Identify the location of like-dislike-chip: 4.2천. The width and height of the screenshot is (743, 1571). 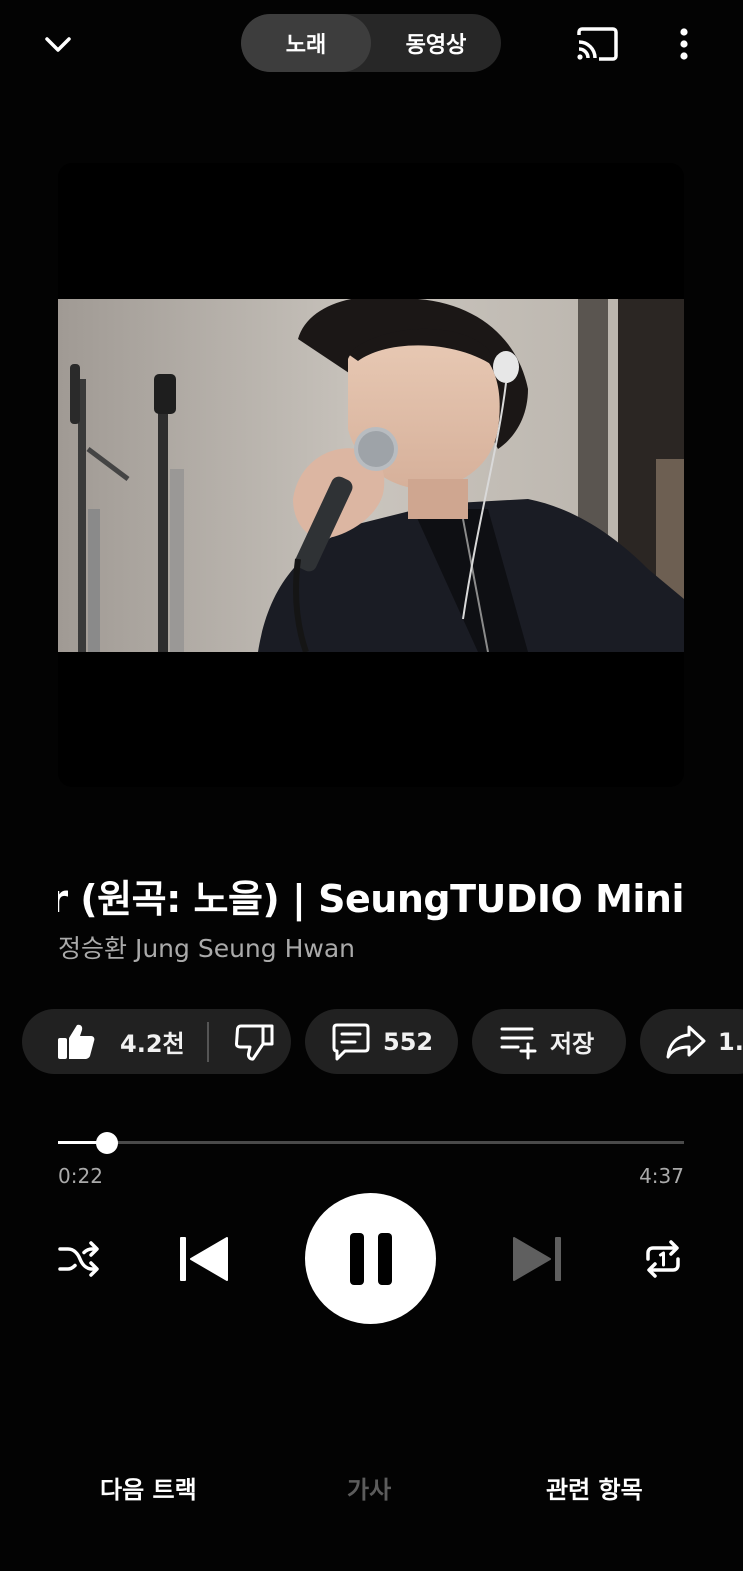
(156, 1041).